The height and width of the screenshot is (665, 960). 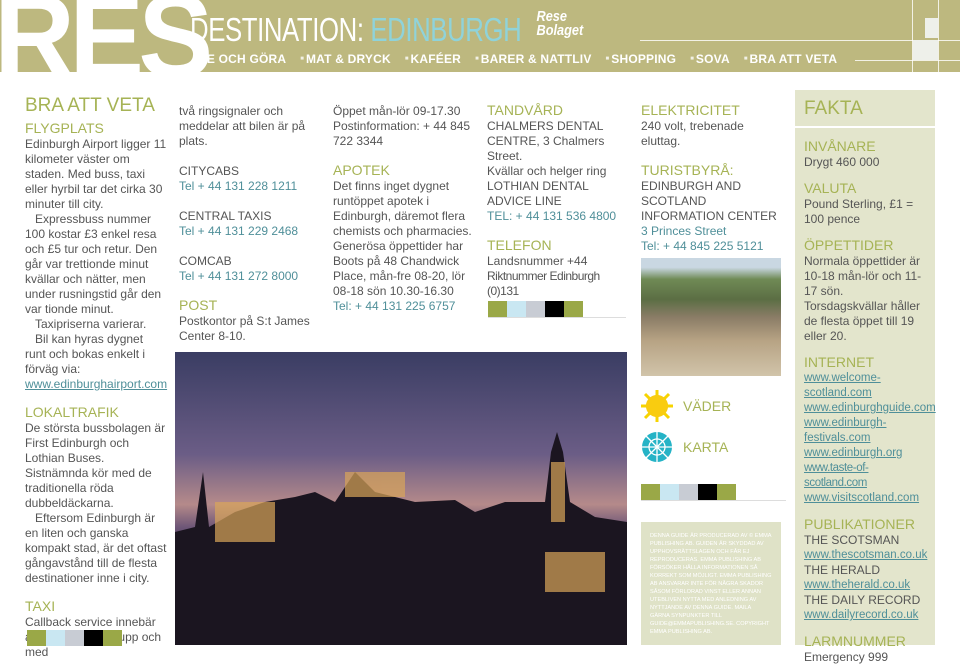 I want to click on cab-tel: Tel + 44 131 229 2468, so click(x=239, y=231).